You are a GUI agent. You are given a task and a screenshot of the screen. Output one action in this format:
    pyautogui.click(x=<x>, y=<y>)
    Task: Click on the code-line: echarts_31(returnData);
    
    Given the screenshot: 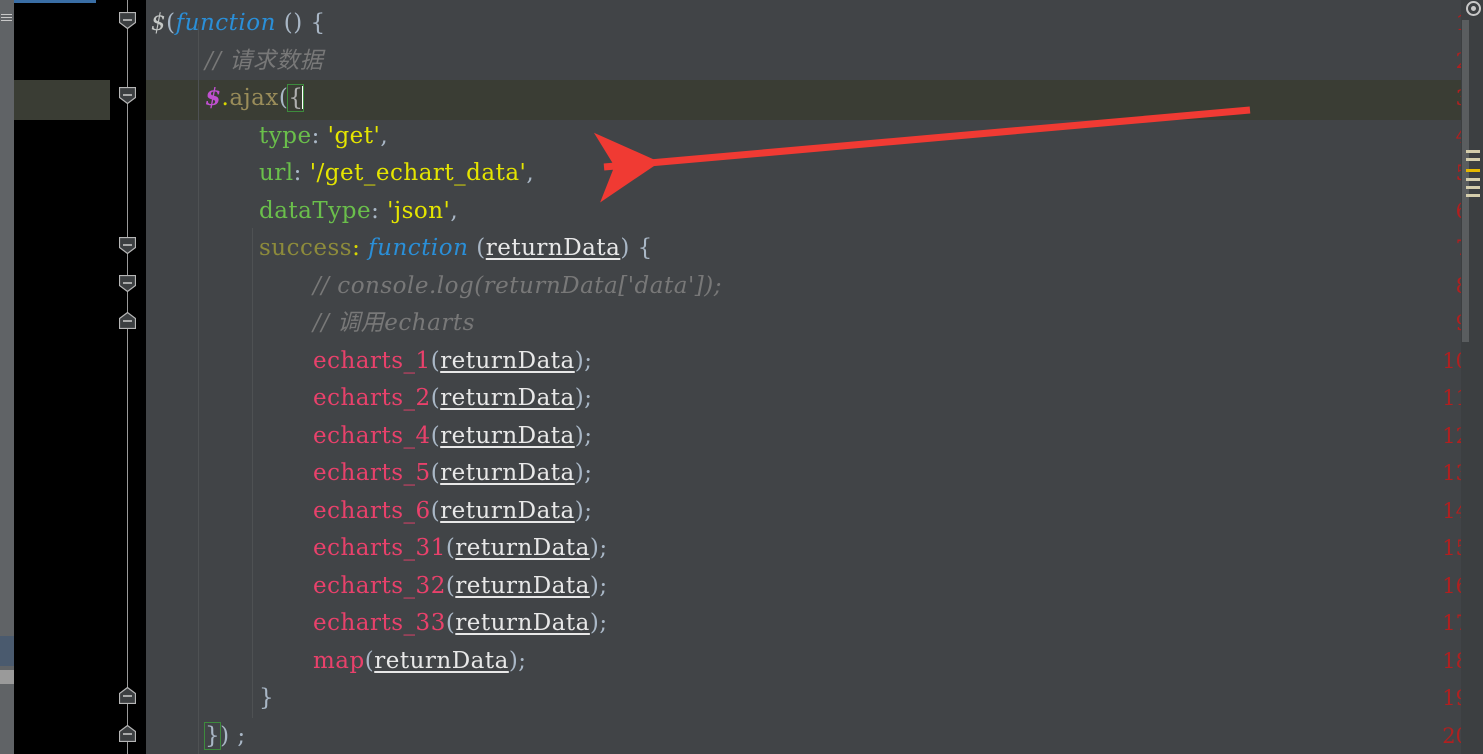 What is the action you would take?
    pyautogui.click(x=460, y=548)
    